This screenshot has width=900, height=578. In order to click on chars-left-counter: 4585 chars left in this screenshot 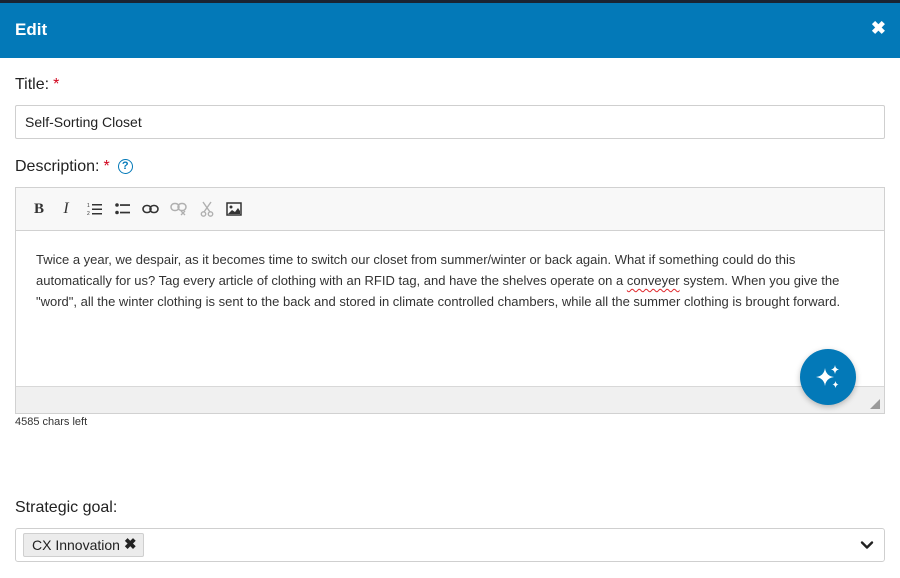, I will do `click(51, 422)`.